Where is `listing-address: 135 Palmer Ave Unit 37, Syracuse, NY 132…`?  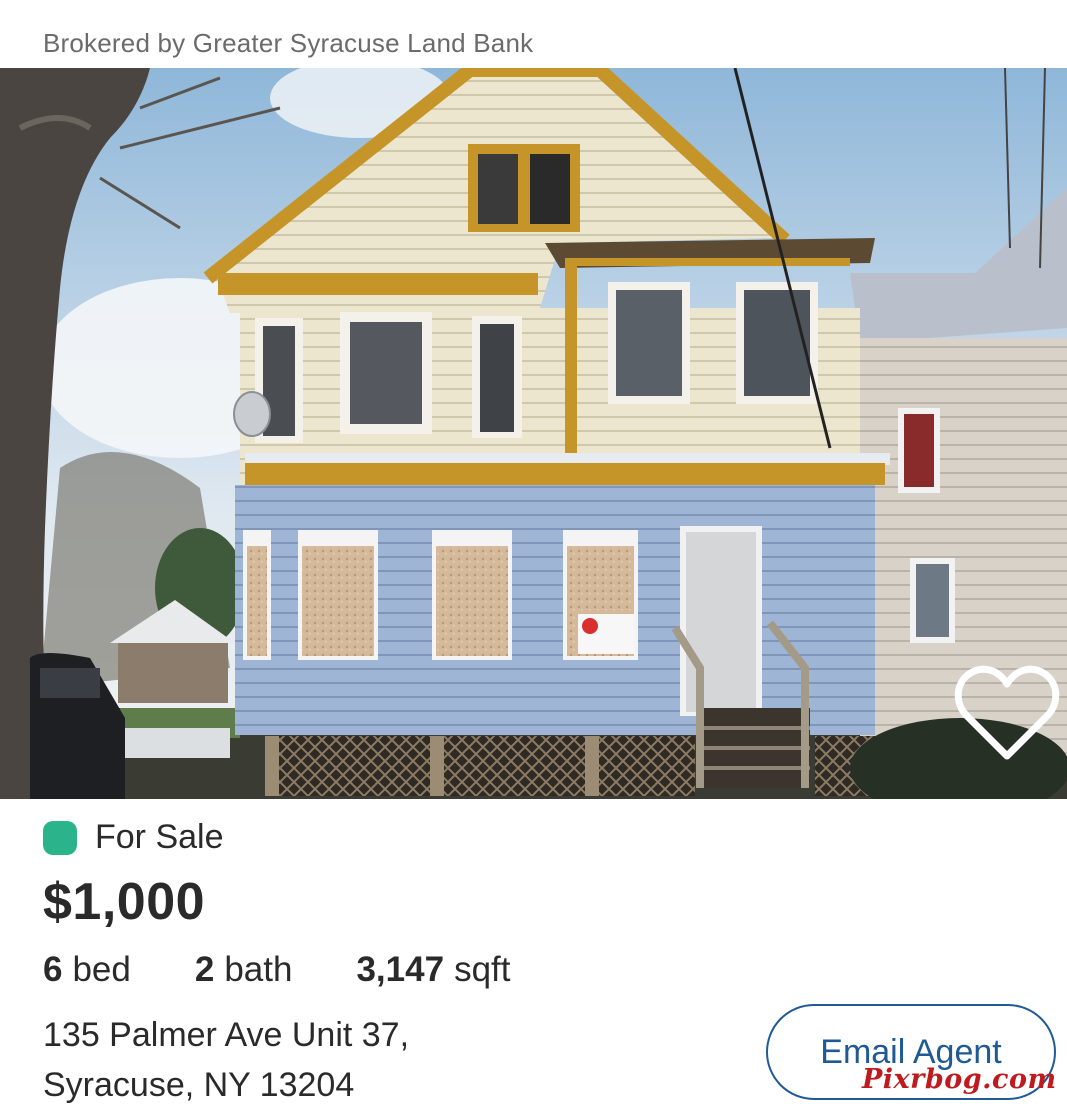
listing-address: 135 Palmer Ave Unit 37, Syracuse, NY 132… is located at coordinates (226, 1060).